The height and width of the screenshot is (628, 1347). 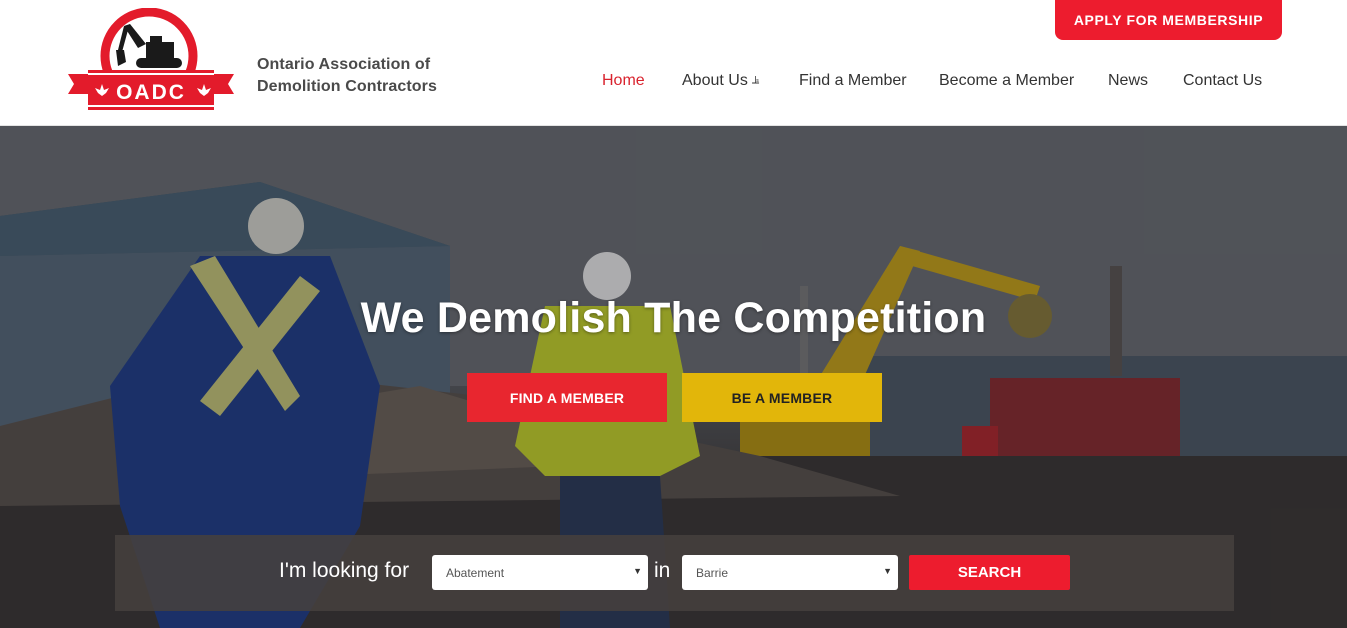 What do you see at coordinates (662, 570) in the screenshot?
I see `search-in-label: in` at bounding box center [662, 570].